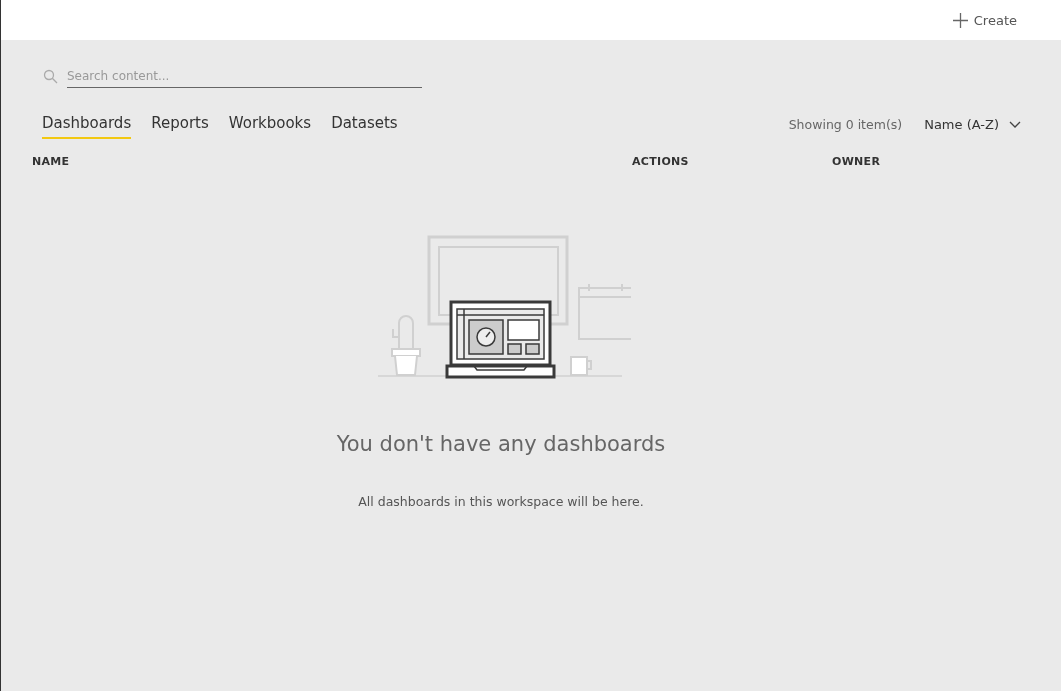 This screenshot has height=691, width=1061. I want to click on column-header: OWNER, so click(857, 161).